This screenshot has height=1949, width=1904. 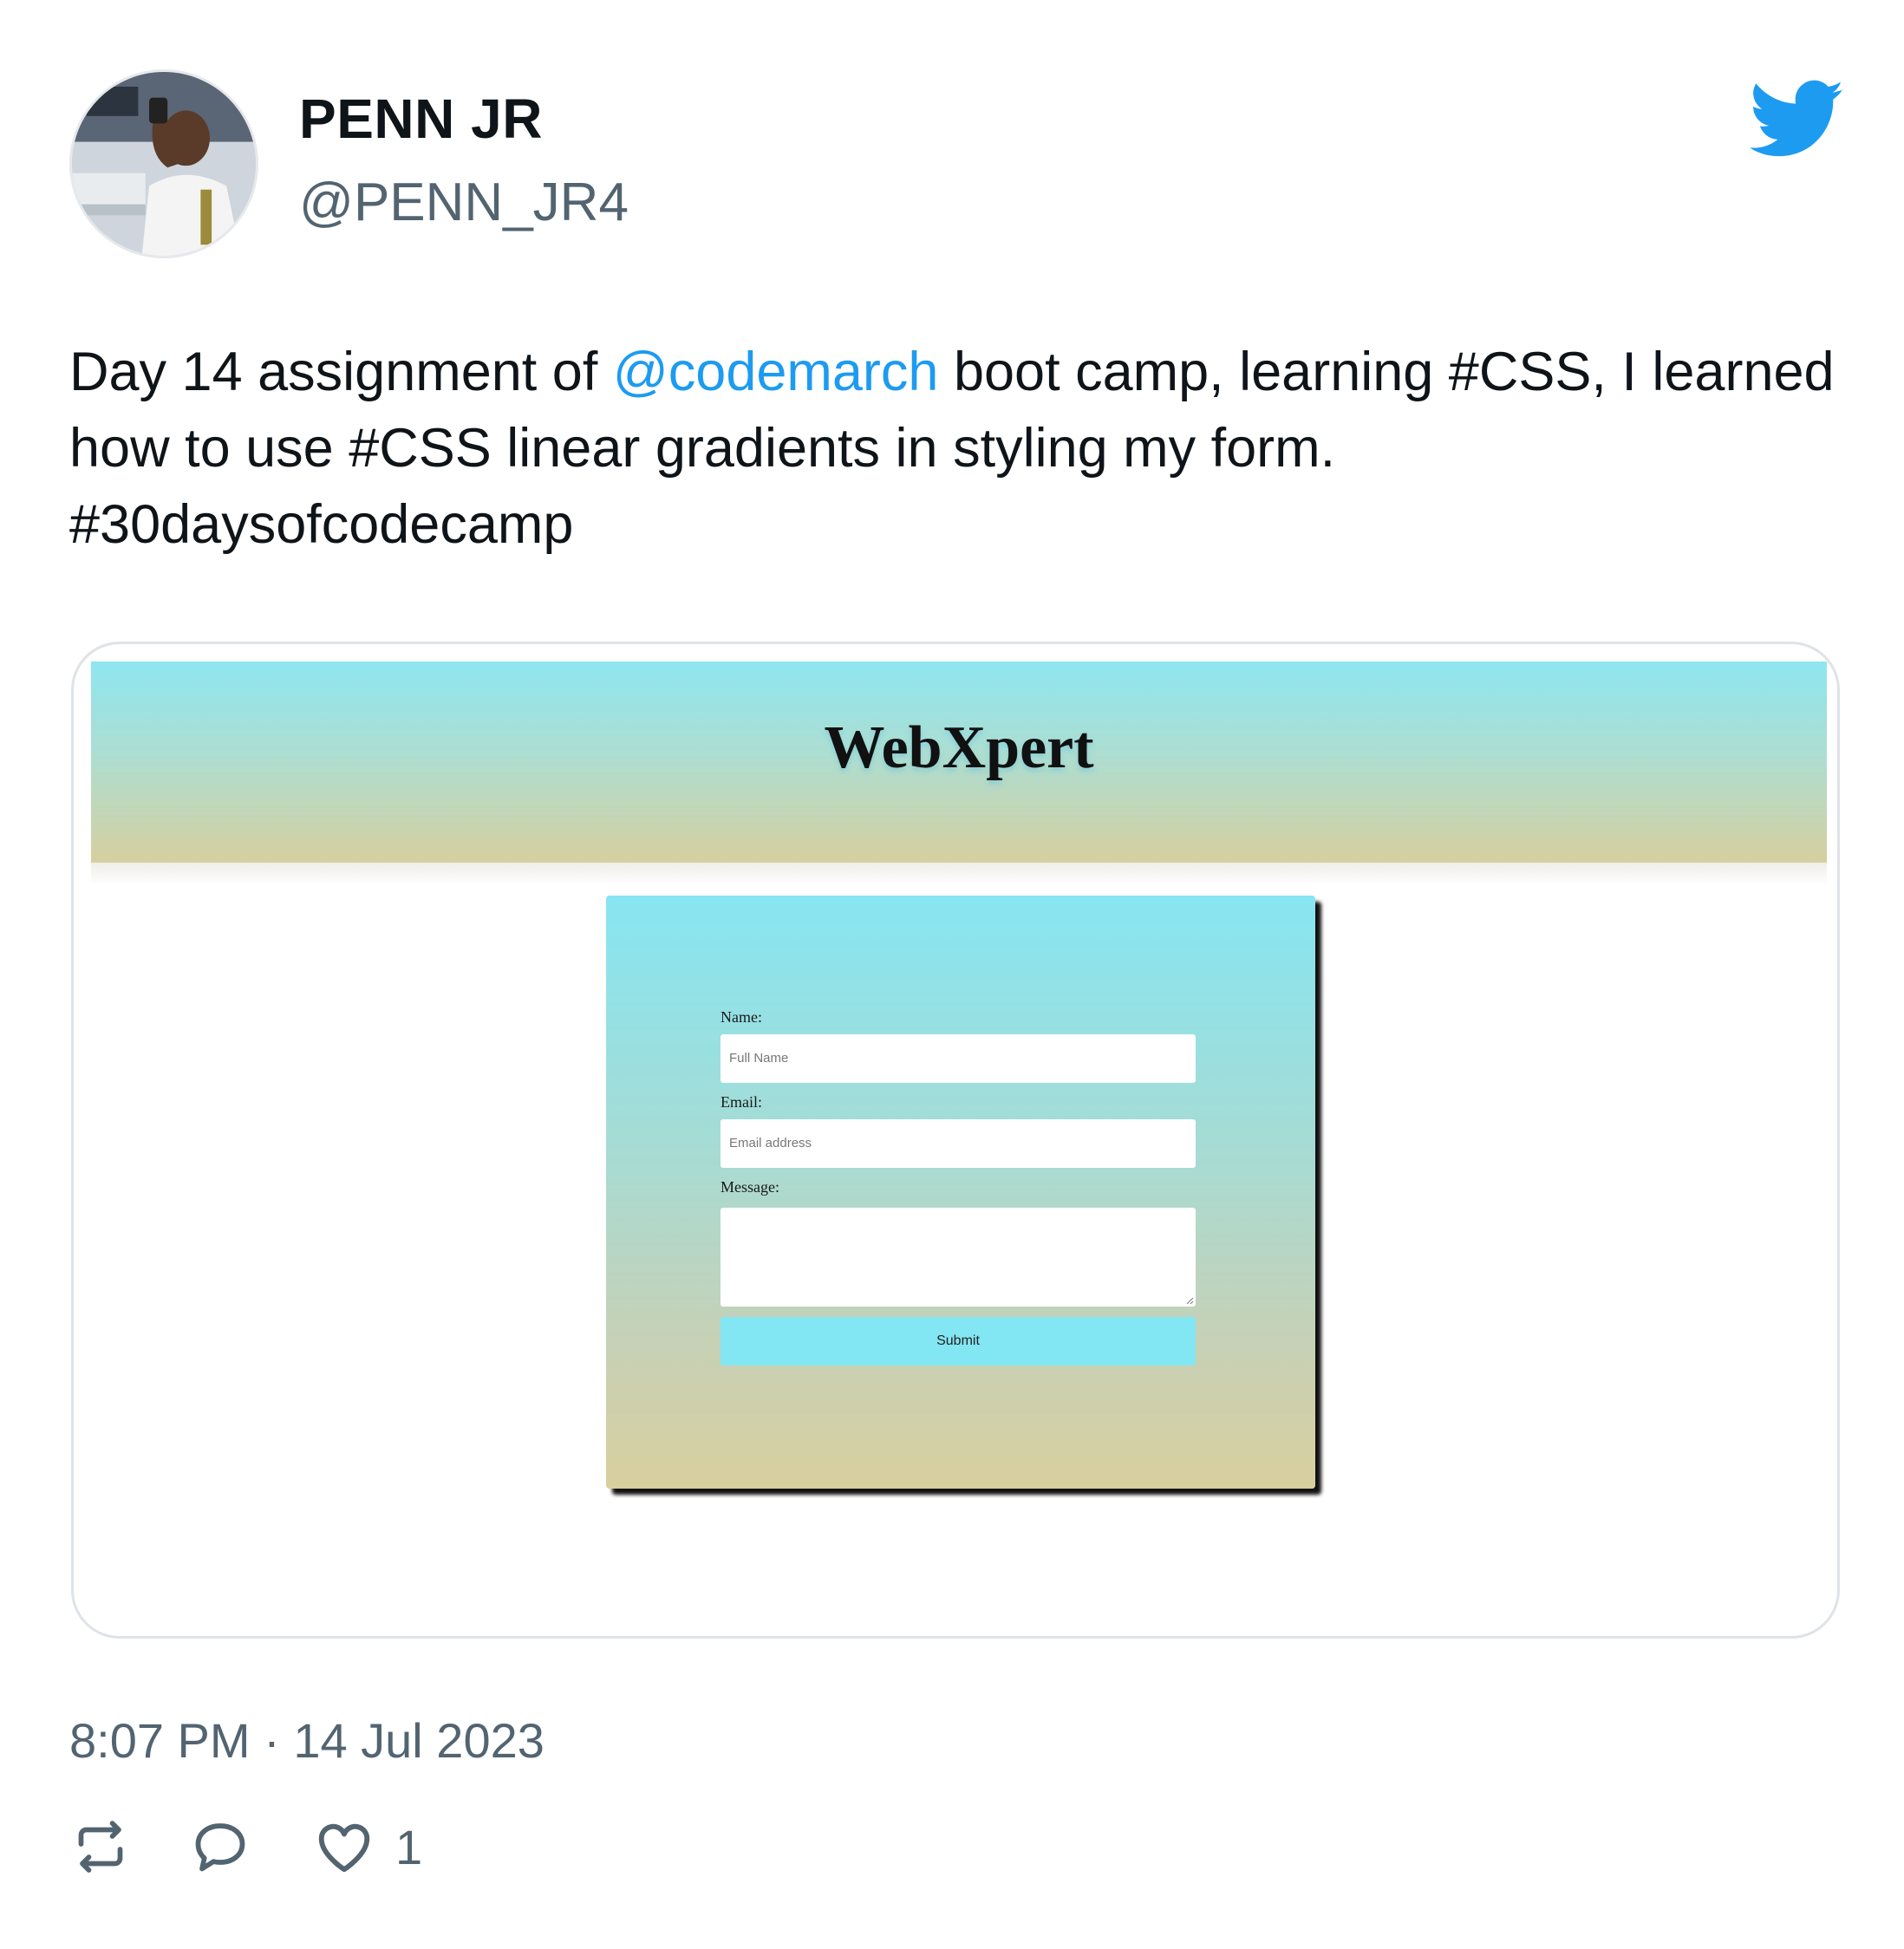 I want to click on message-label: Message:, so click(x=750, y=1187).